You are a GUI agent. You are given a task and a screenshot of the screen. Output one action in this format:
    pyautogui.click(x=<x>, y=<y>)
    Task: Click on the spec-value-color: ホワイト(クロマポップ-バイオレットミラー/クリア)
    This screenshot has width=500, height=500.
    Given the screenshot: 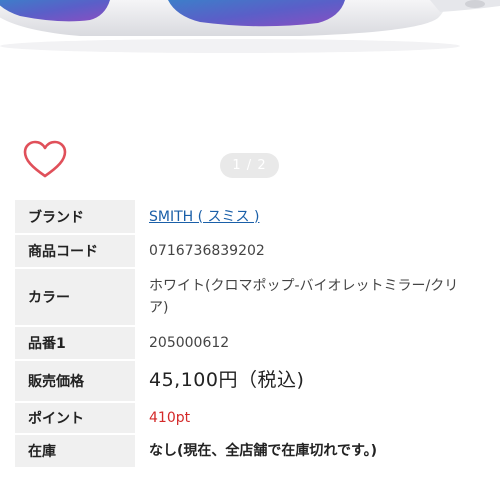 What is the action you would take?
    pyautogui.click(x=310, y=297)
    